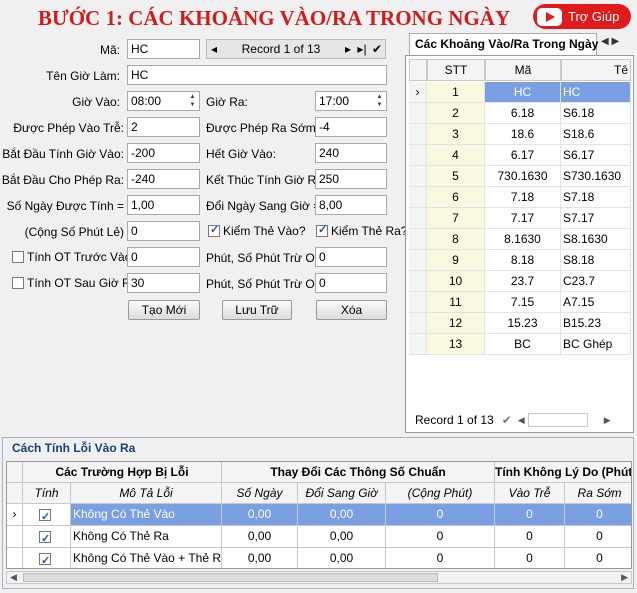  Describe the element at coordinates (523, 155) in the screenshot. I see `cell-ma: 6.17` at that location.